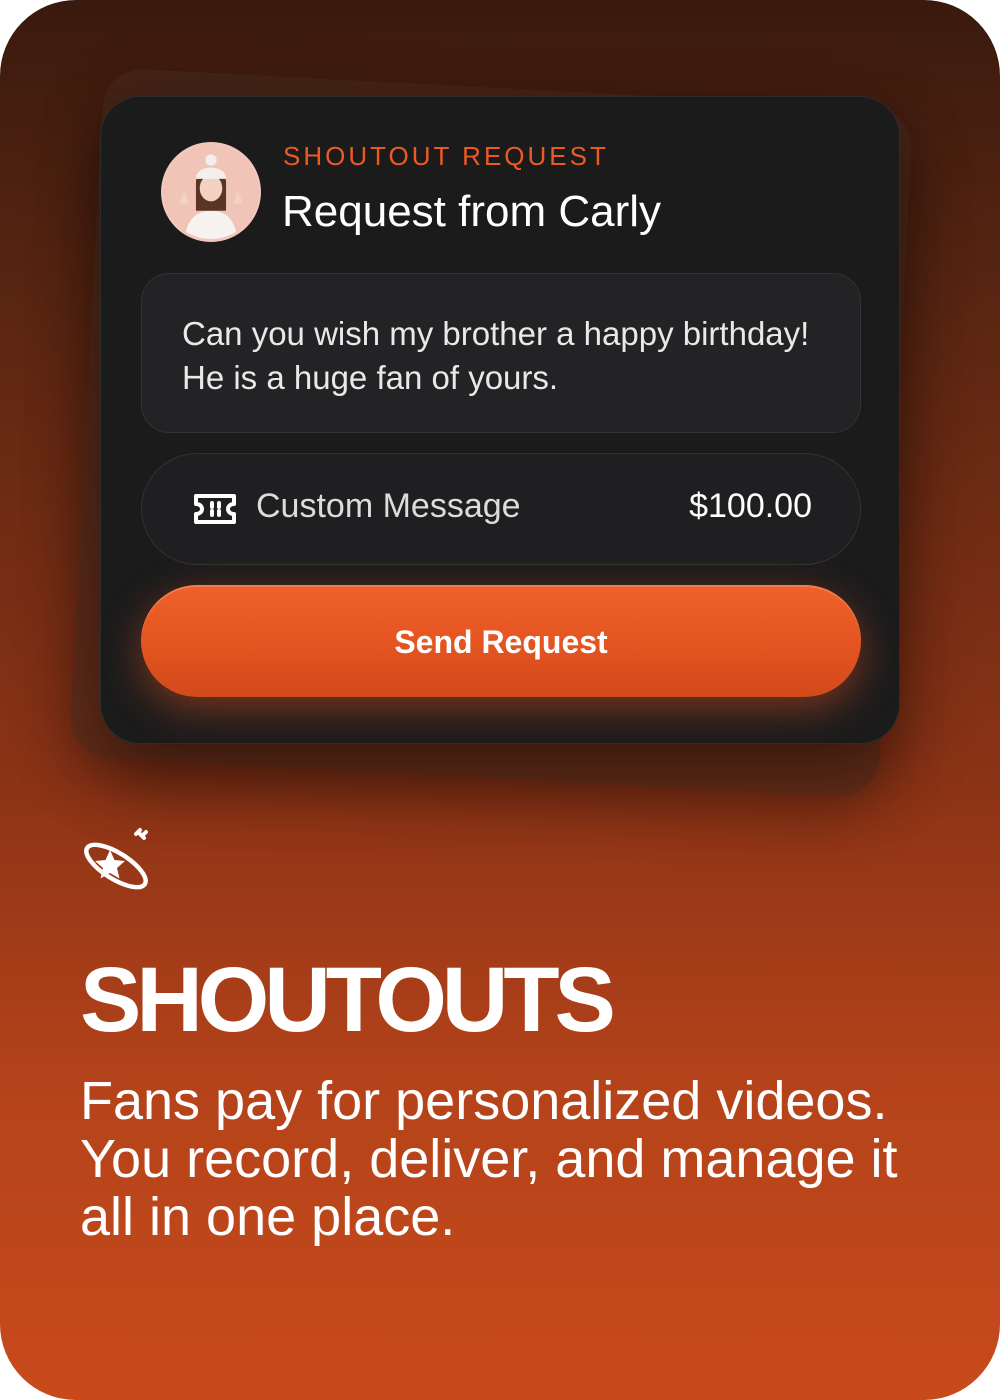  Describe the element at coordinates (388, 506) in the screenshot. I see `product-label: Custom Message` at that location.